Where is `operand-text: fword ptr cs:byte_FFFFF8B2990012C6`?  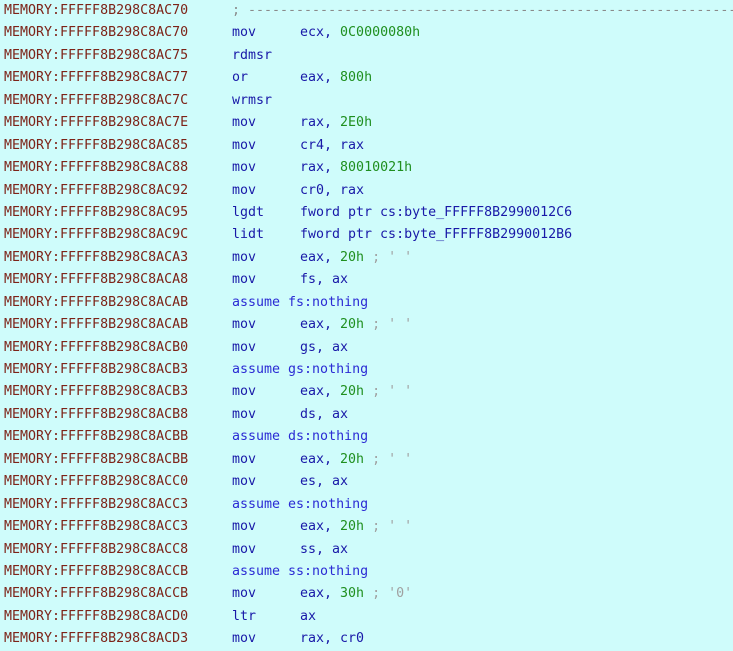 operand-text: fword ptr cs:byte_FFFFF8B2990012C6 is located at coordinates (436, 212).